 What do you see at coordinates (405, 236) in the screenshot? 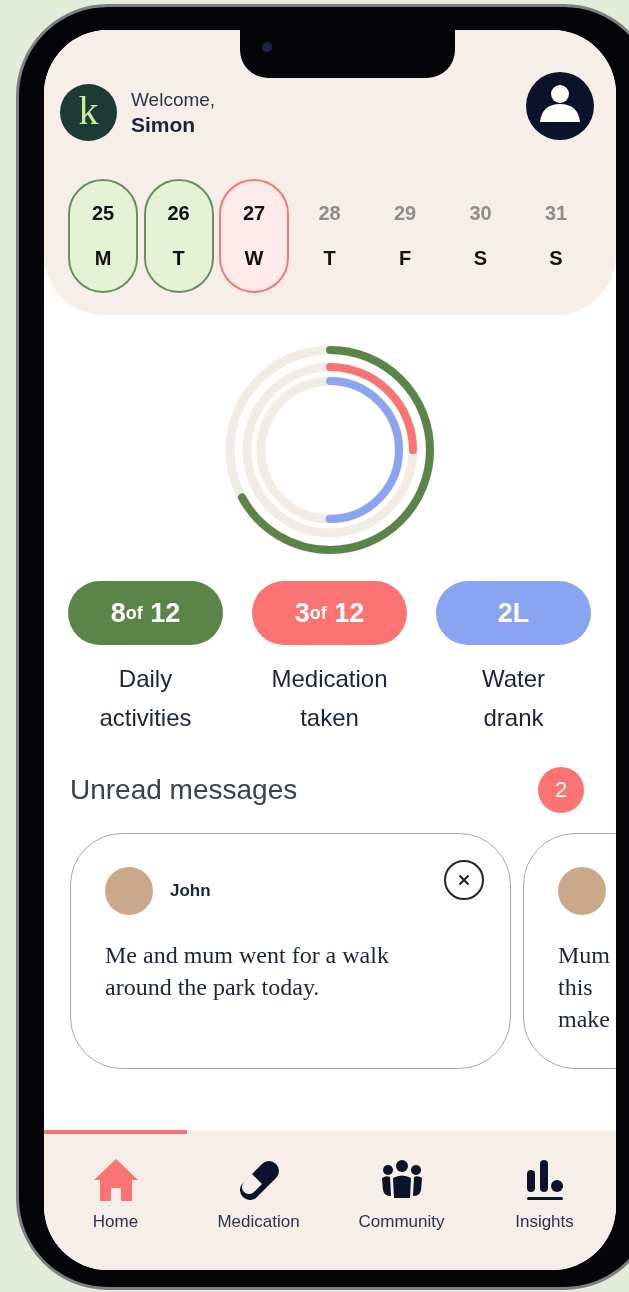
I see `day-chip: 29 F` at bounding box center [405, 236].